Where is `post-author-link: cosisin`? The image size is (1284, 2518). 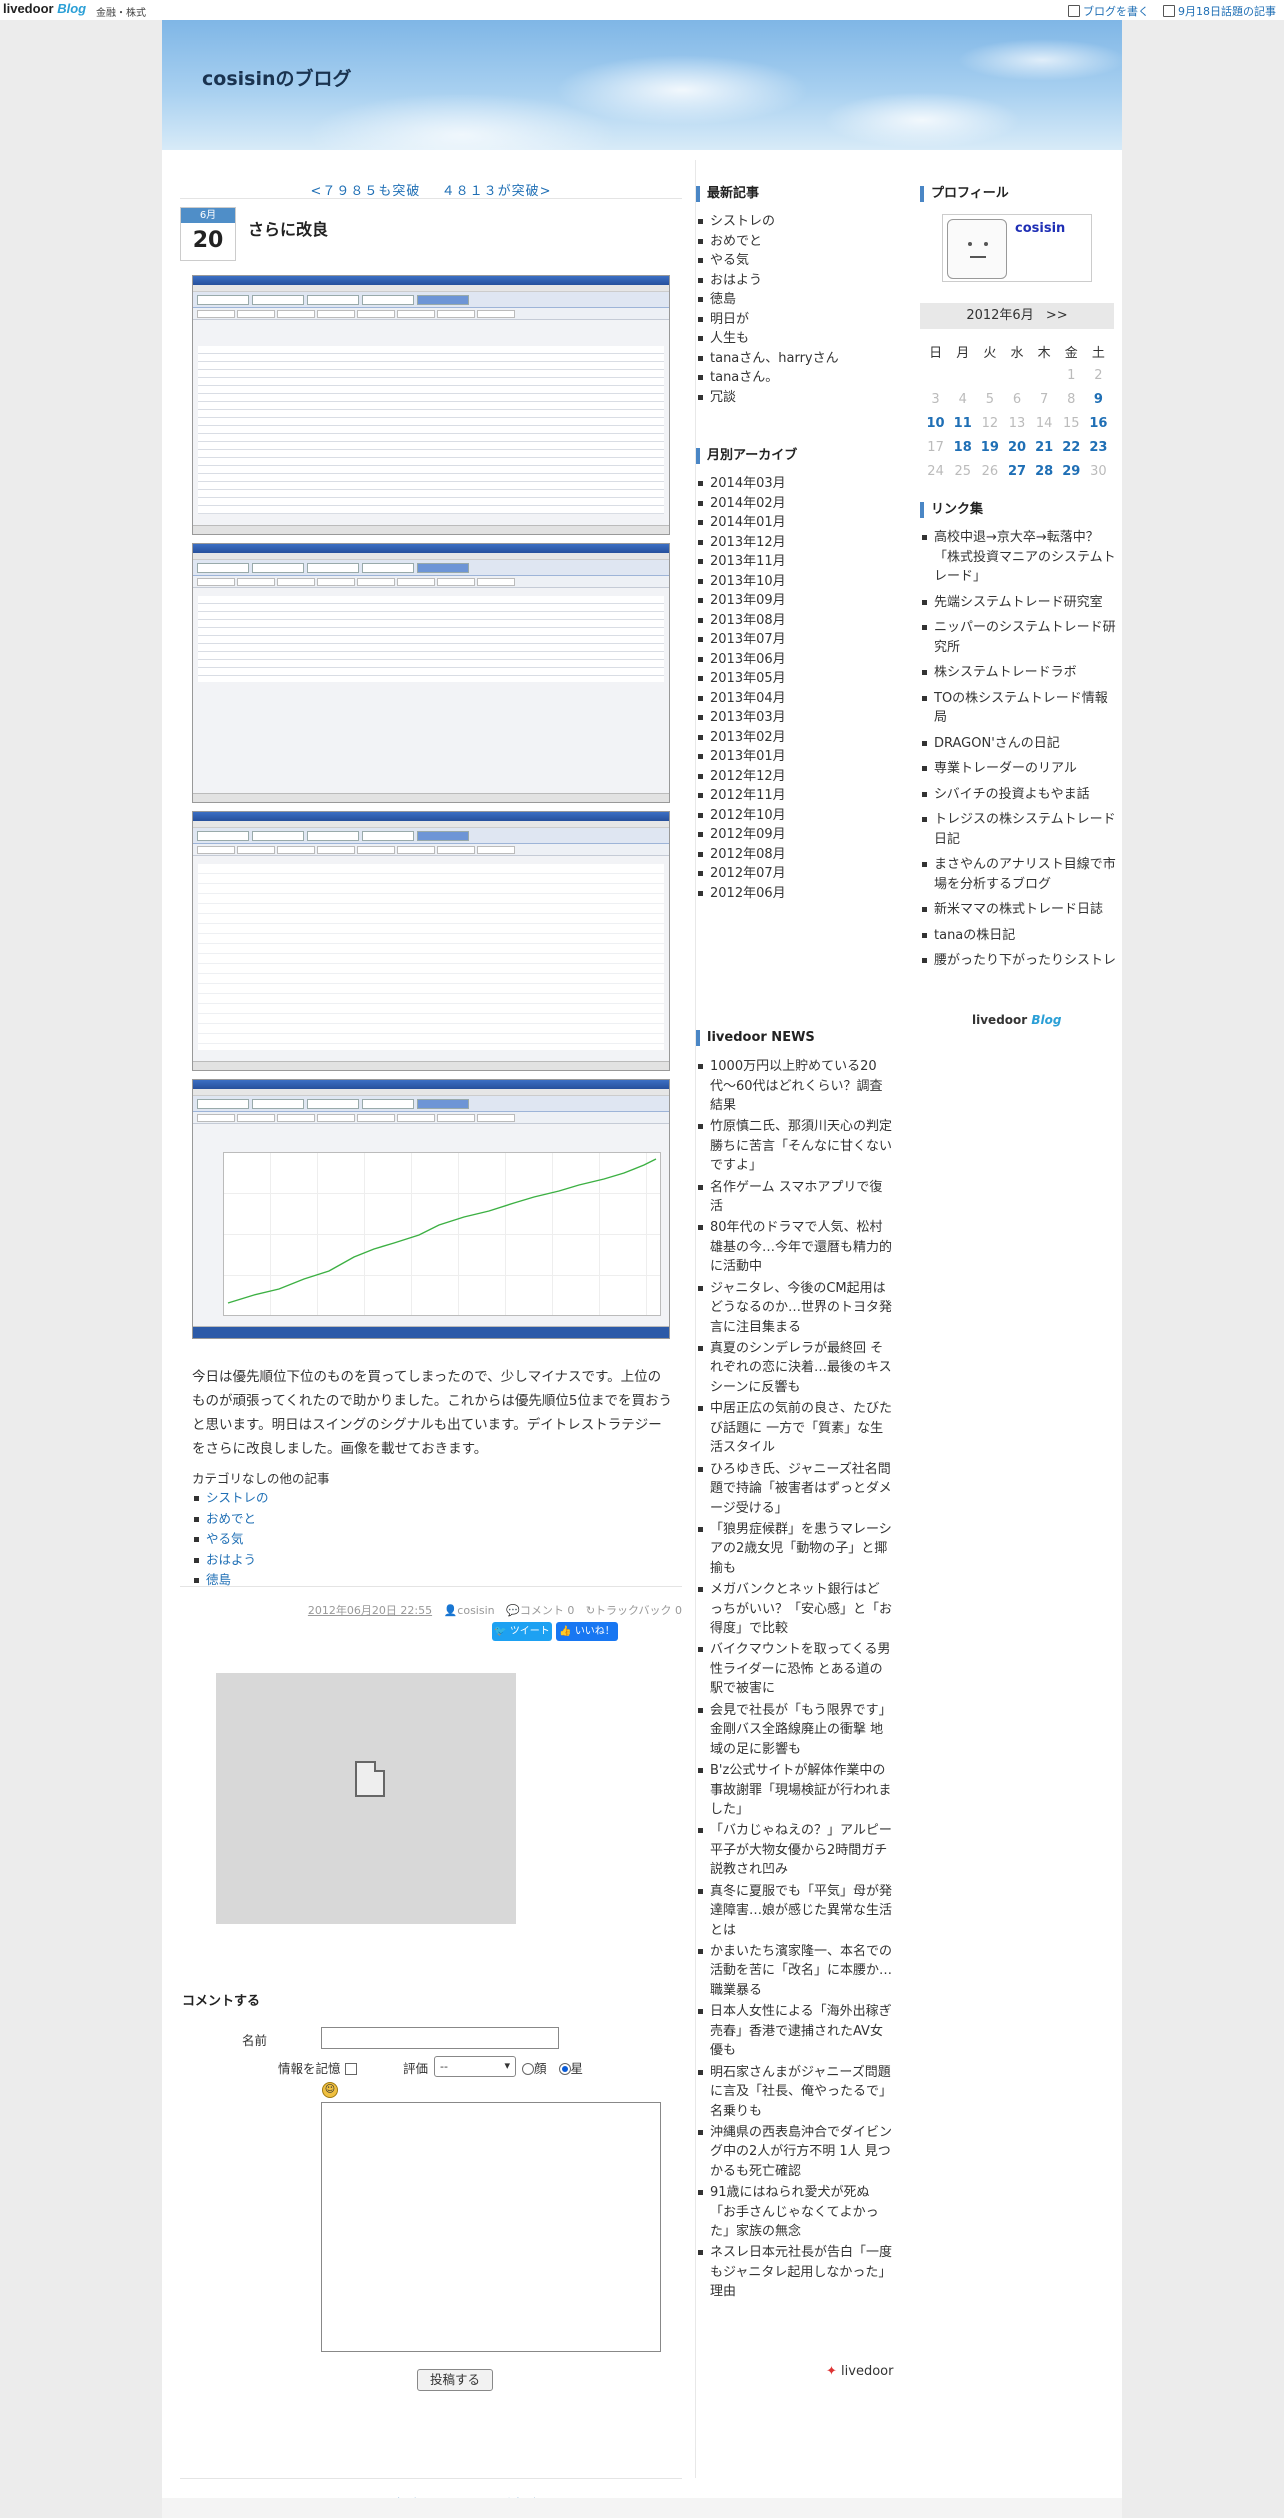 post-author-link: cosisin is located at coordinates (475, 1610).